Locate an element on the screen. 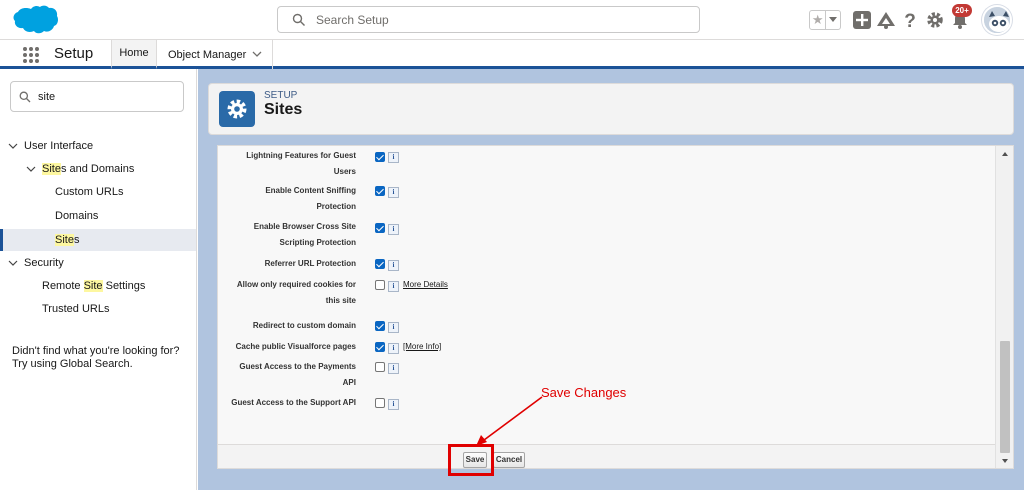 This screenshot has height=490, width=1024. annotation-arrow is located at coordinates (509, 421).